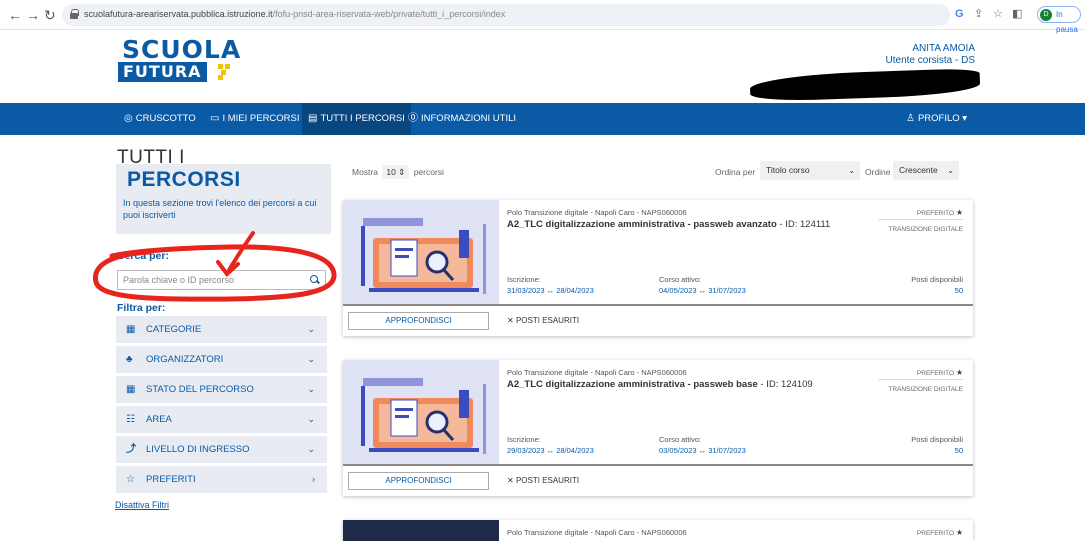  I want to click on filter-item-label: CATEGORIE, so click(174, 329).